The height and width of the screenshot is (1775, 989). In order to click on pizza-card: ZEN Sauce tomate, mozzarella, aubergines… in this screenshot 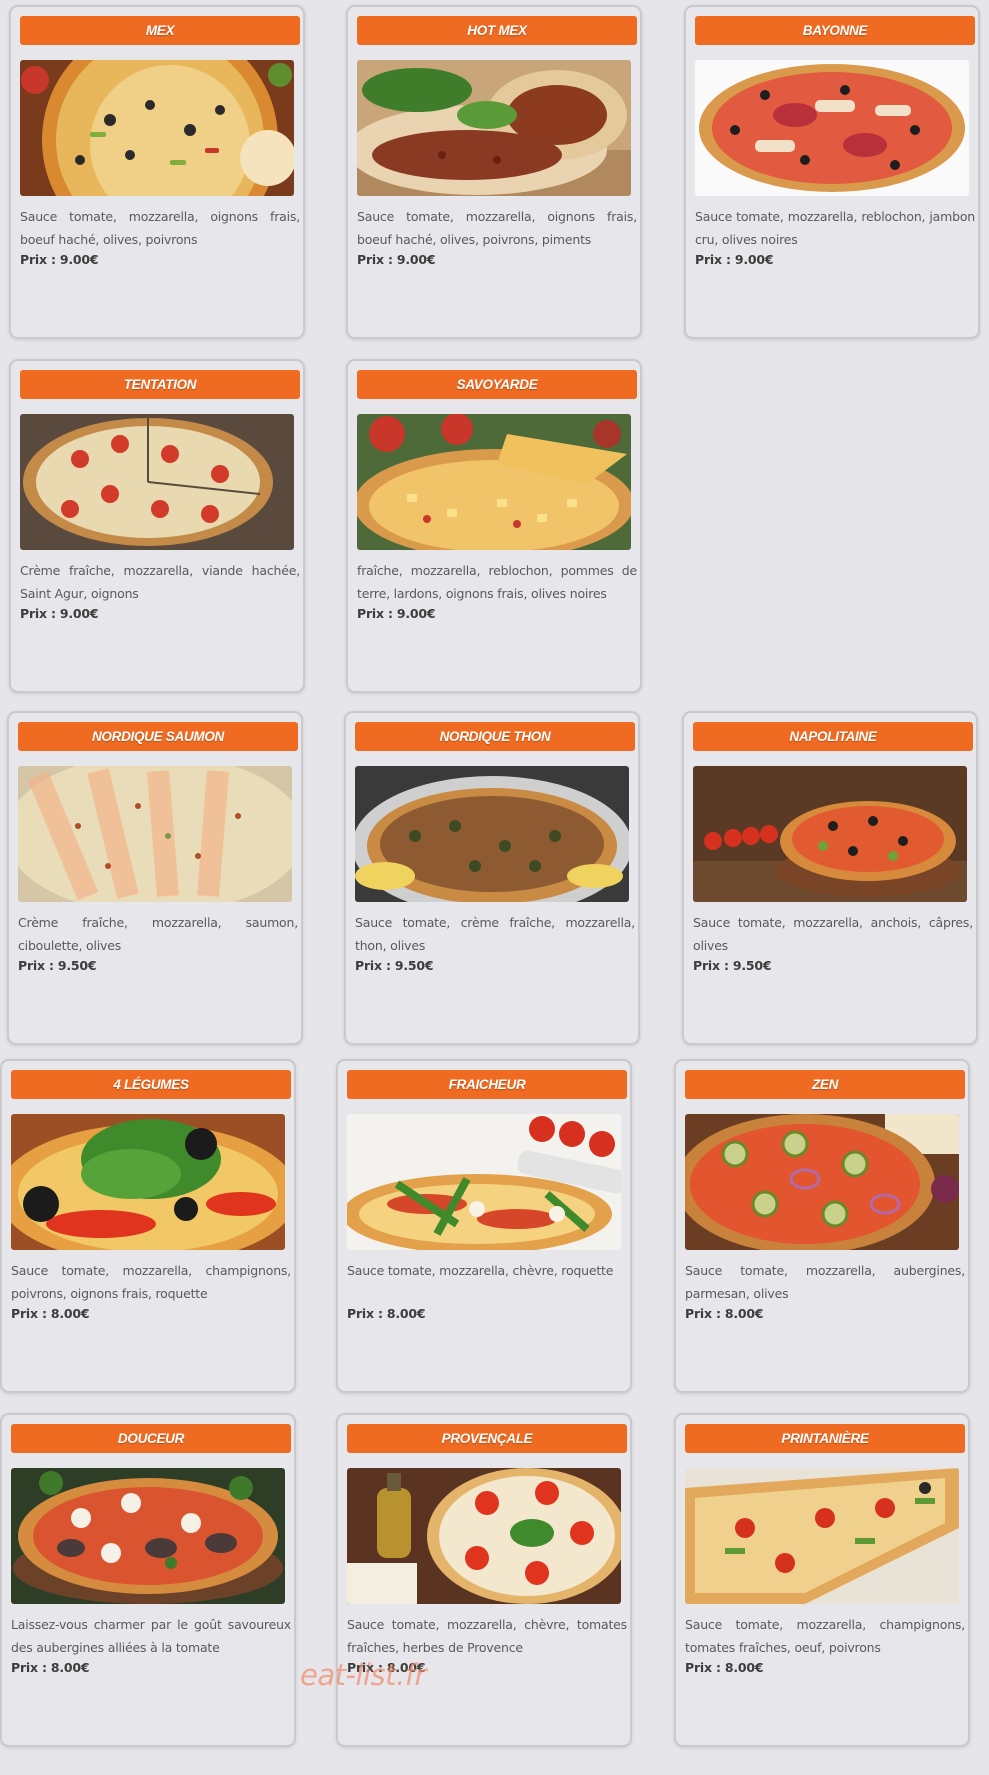, I will do `click(822, 1226)`.